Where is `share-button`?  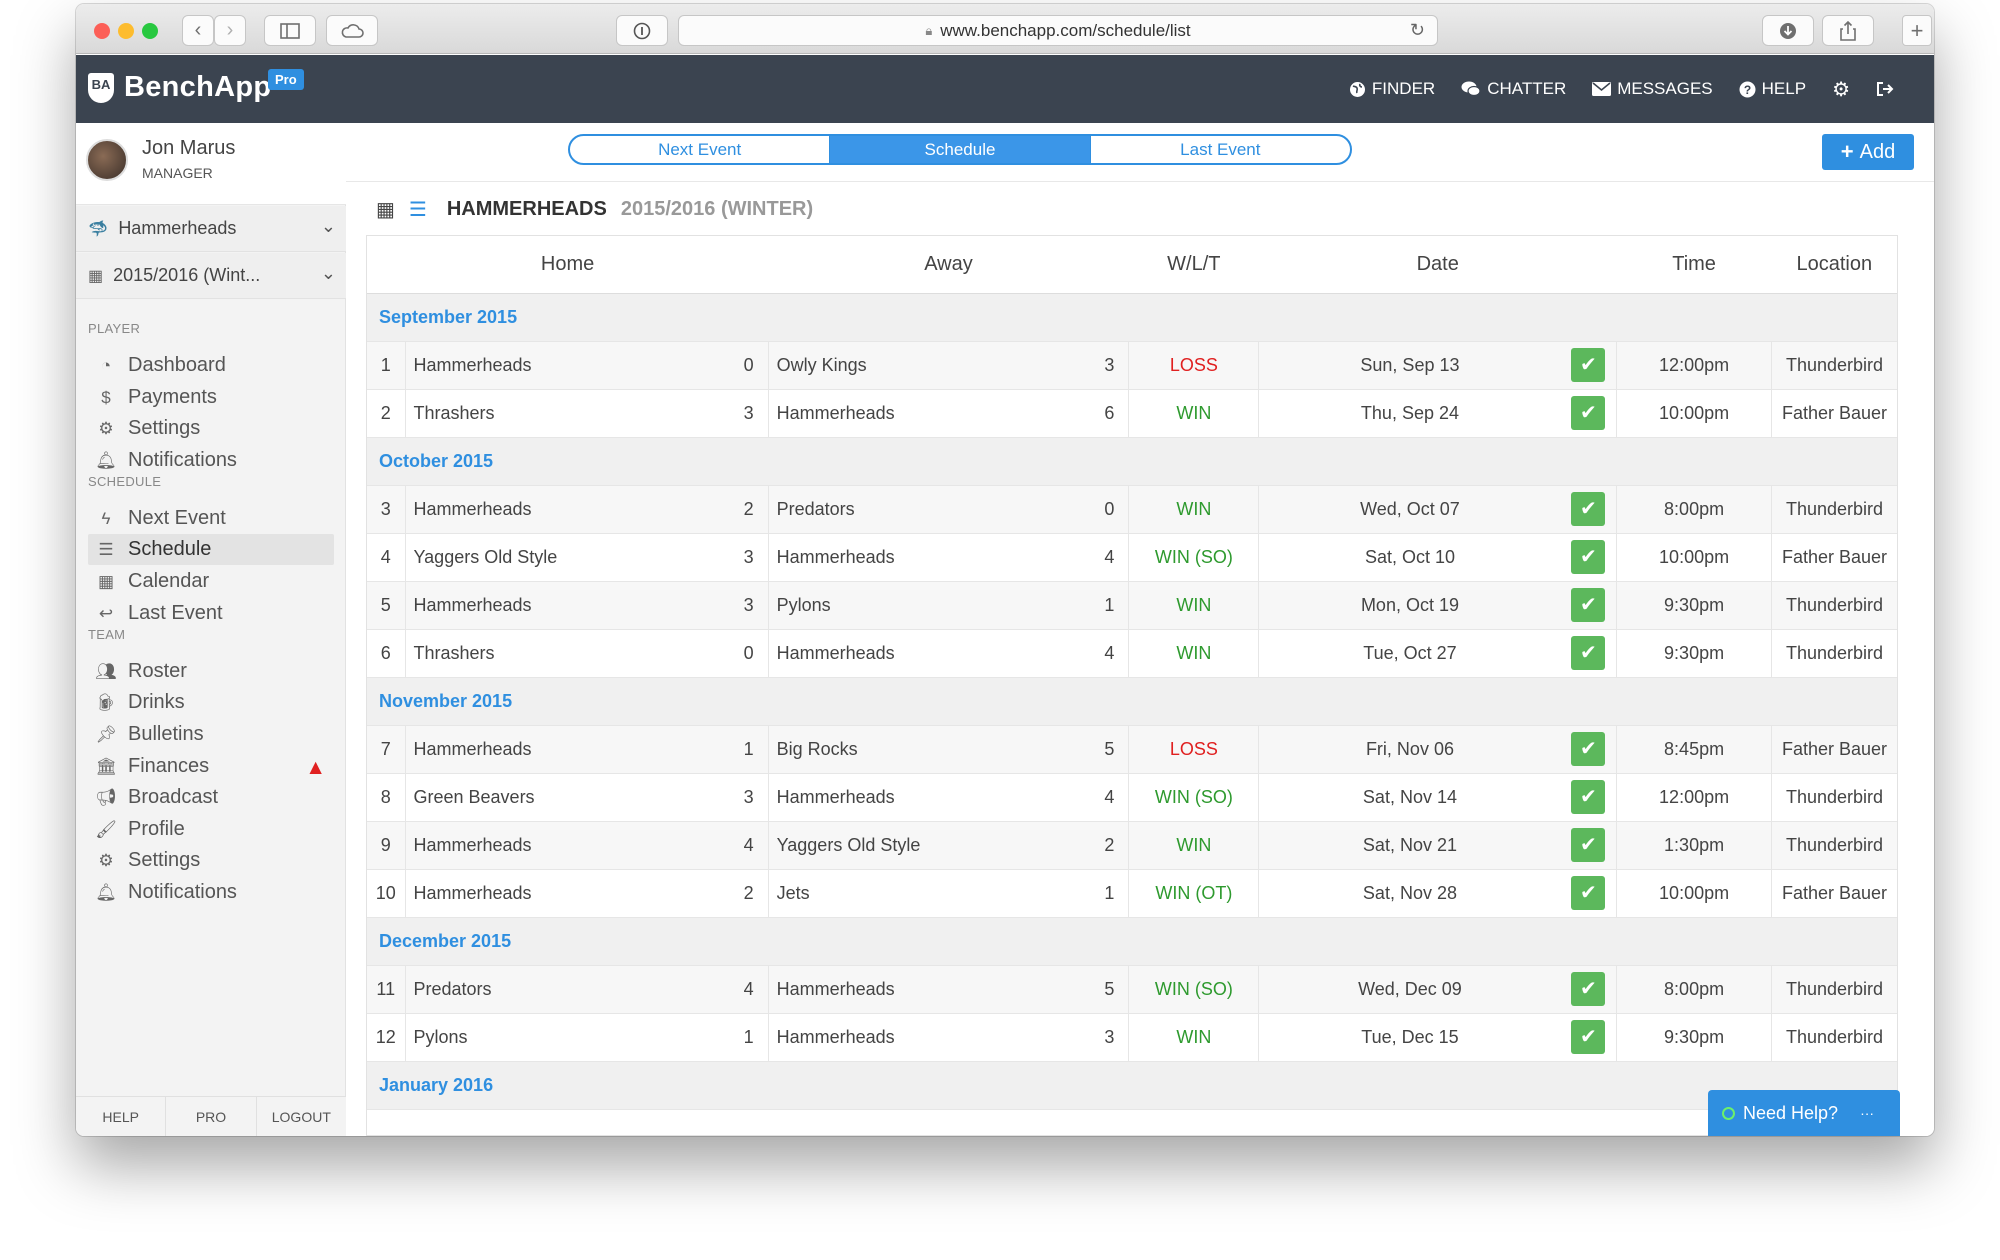 share-button is located at coordinates (1848, 30).